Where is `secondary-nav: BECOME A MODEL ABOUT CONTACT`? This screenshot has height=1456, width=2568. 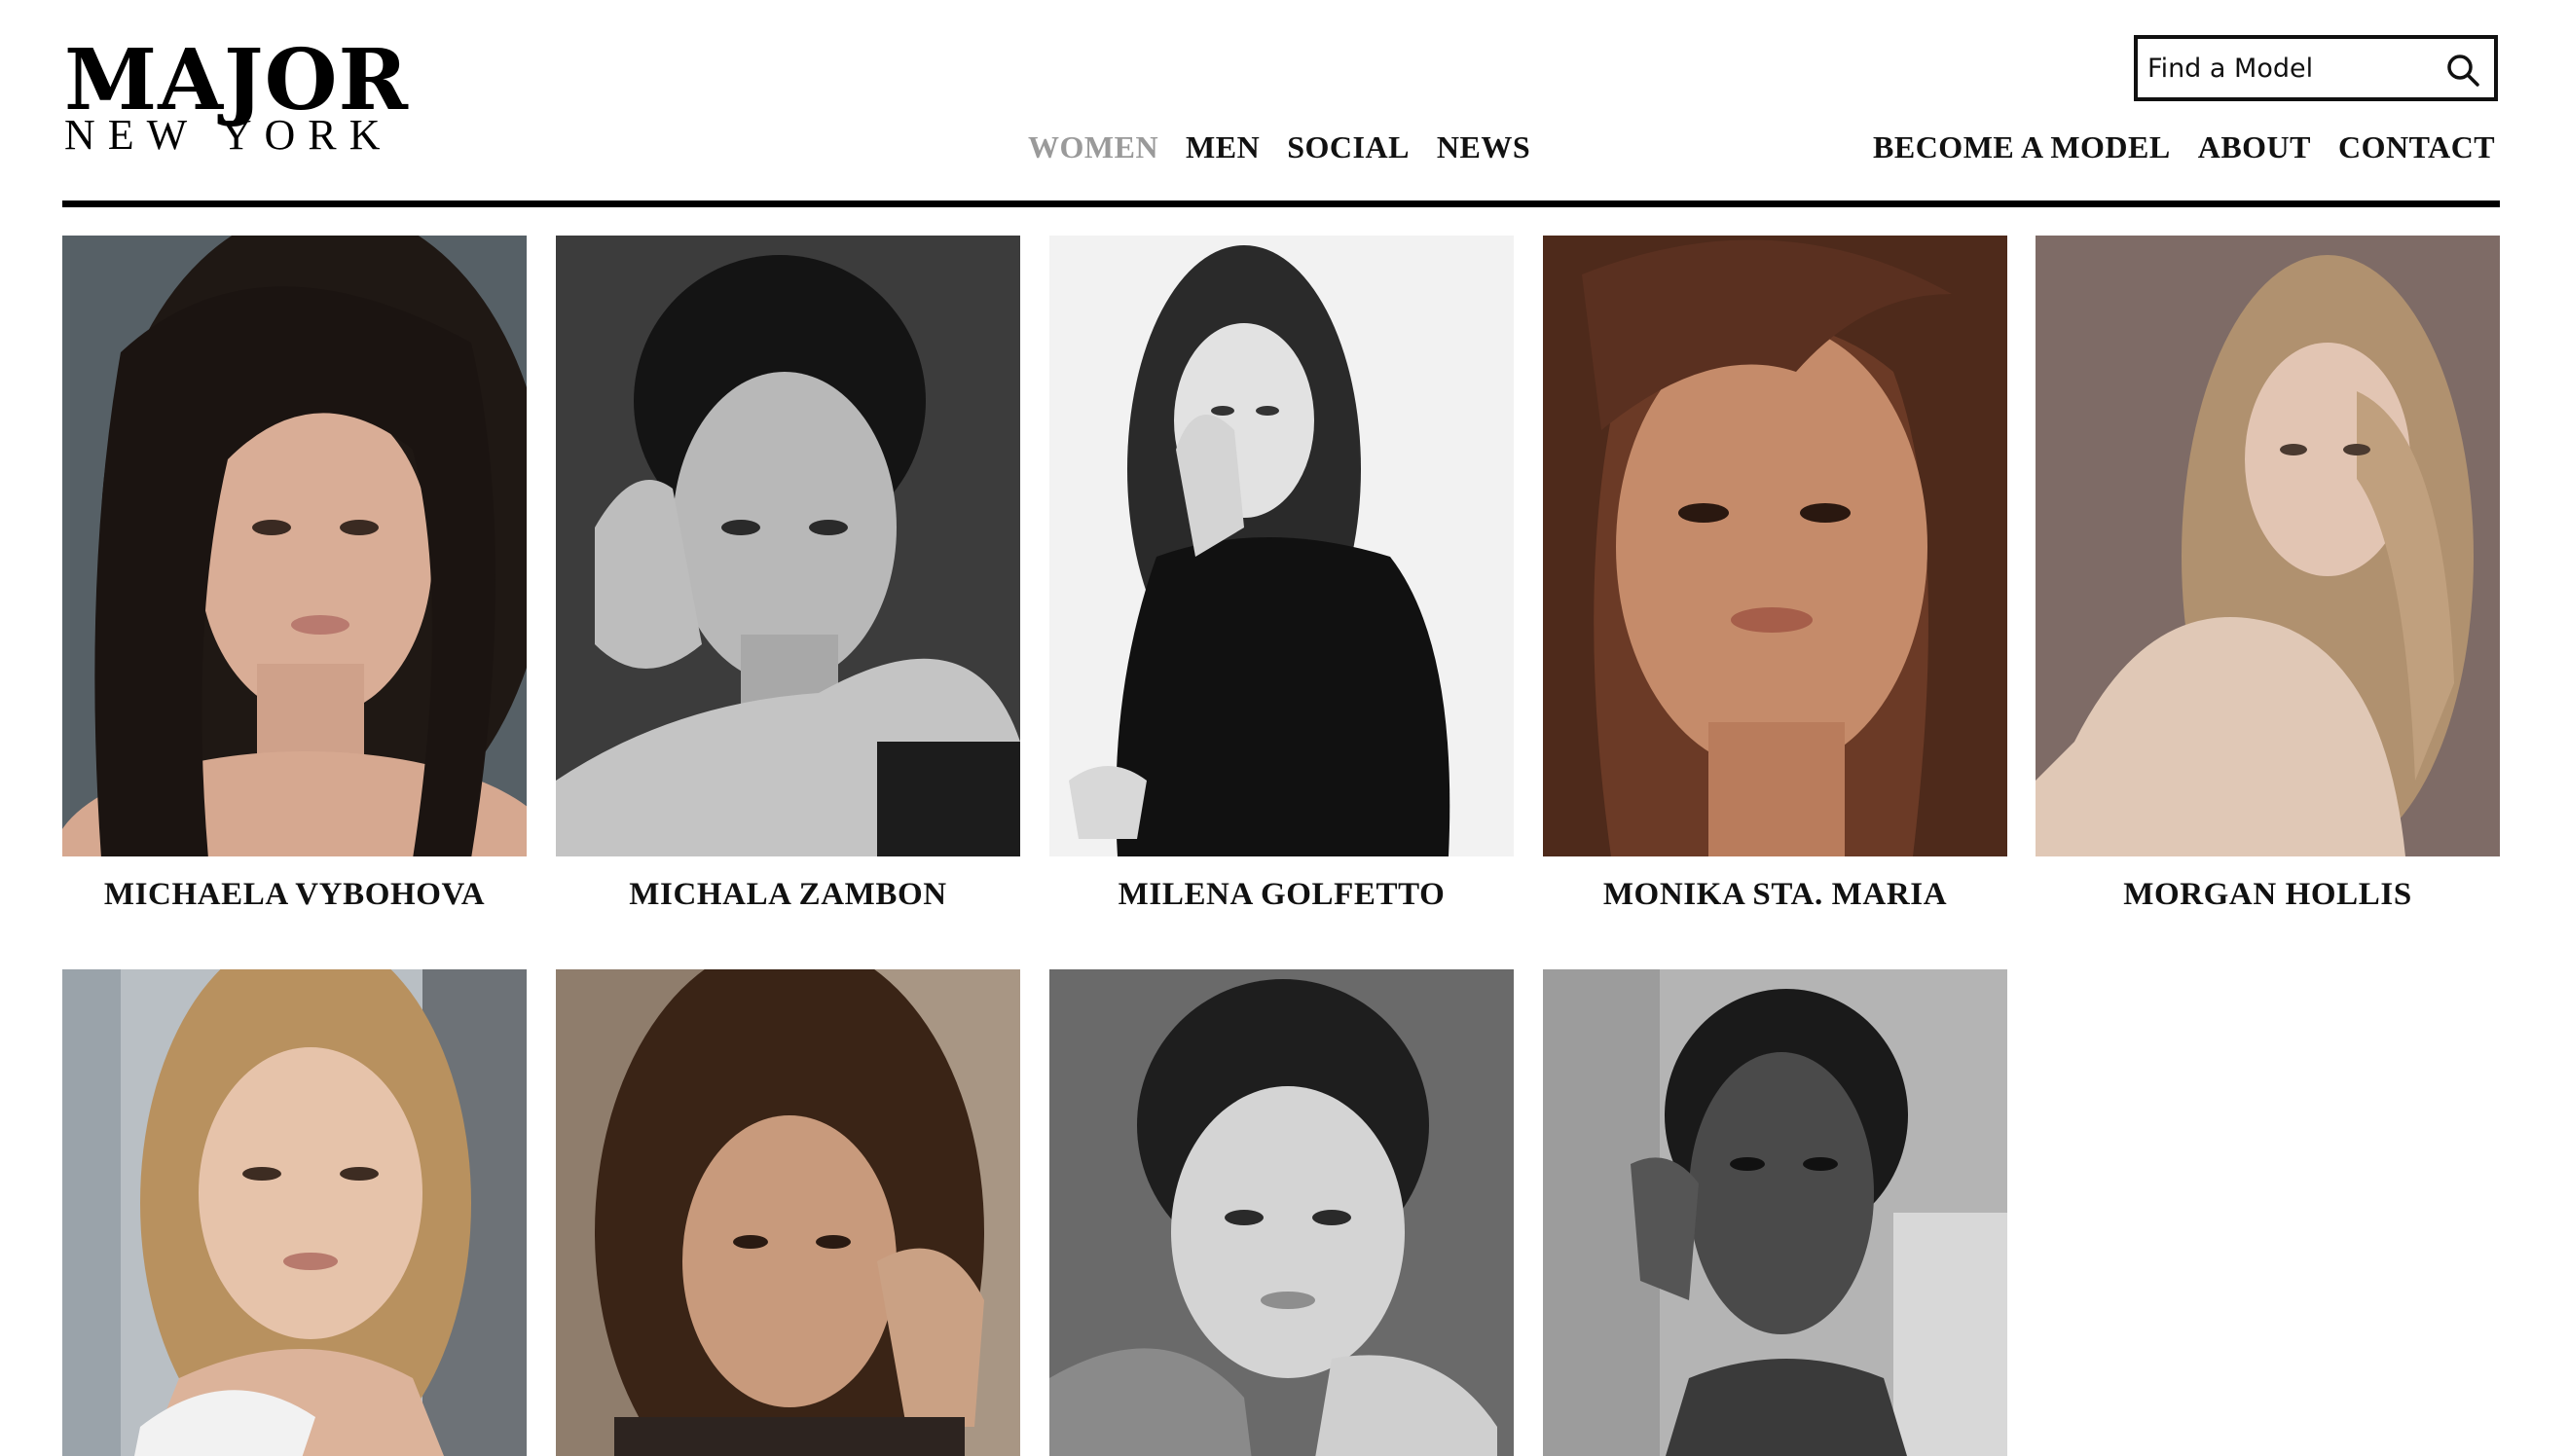 secondary-nav: BECOME A MODEL ABOUT CONTACT is located at coordinates (2184, 147).